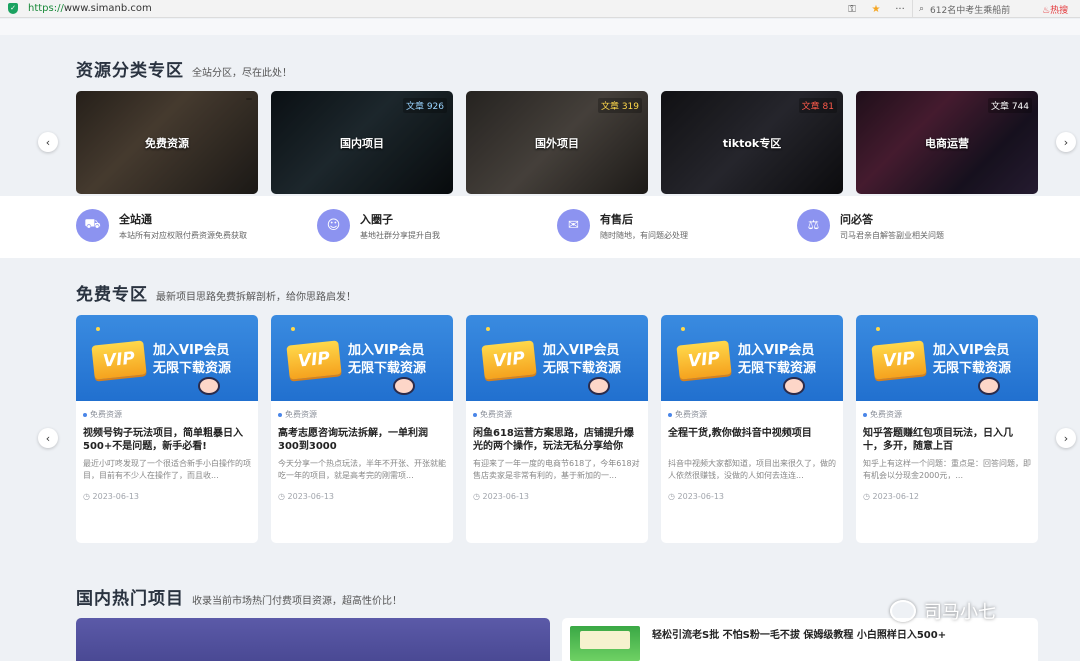  What do you see at coordinates (960, 612) in the screenshot?
I see `watermark-text: 司马小七` at bounding box center [960, 612].